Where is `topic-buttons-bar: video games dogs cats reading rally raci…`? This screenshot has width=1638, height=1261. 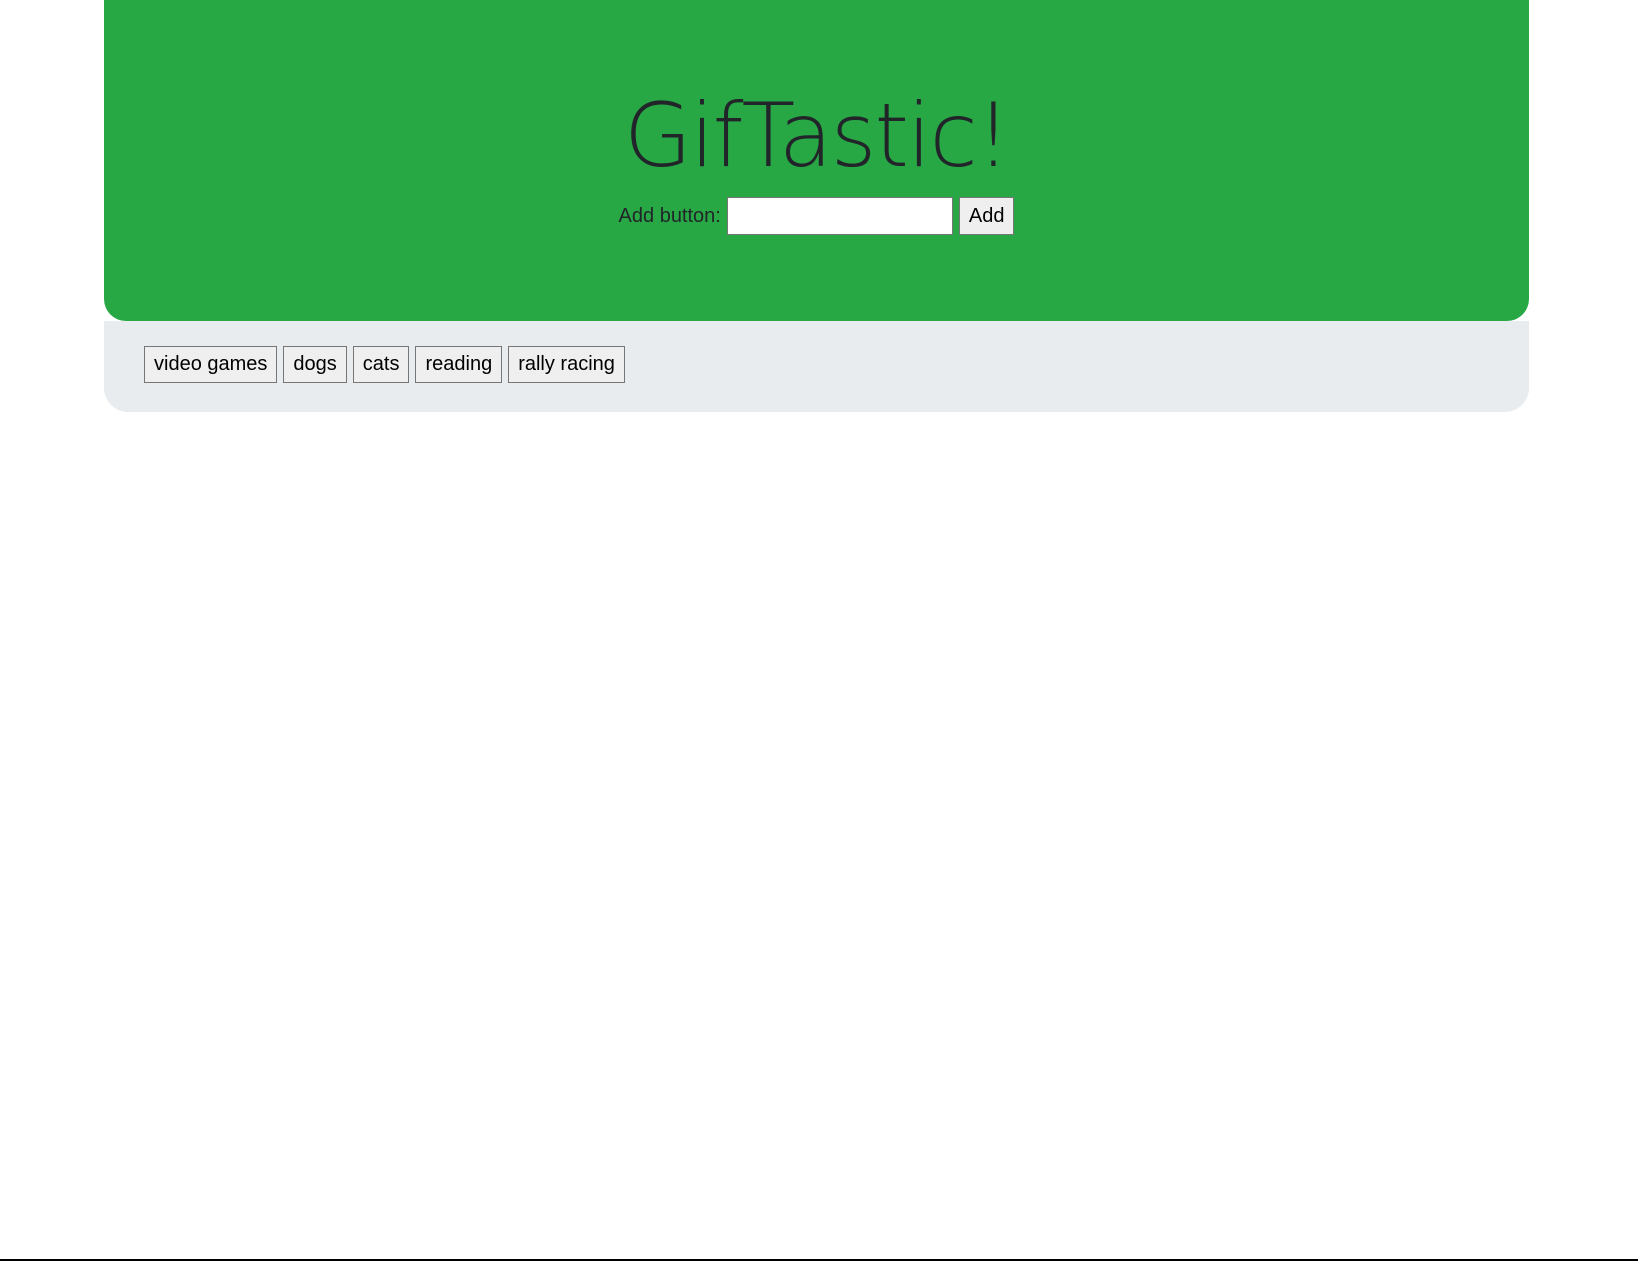
topic-buttons-bar: video games dogs cats reading rally raci… is located at coordinates (816, 366).